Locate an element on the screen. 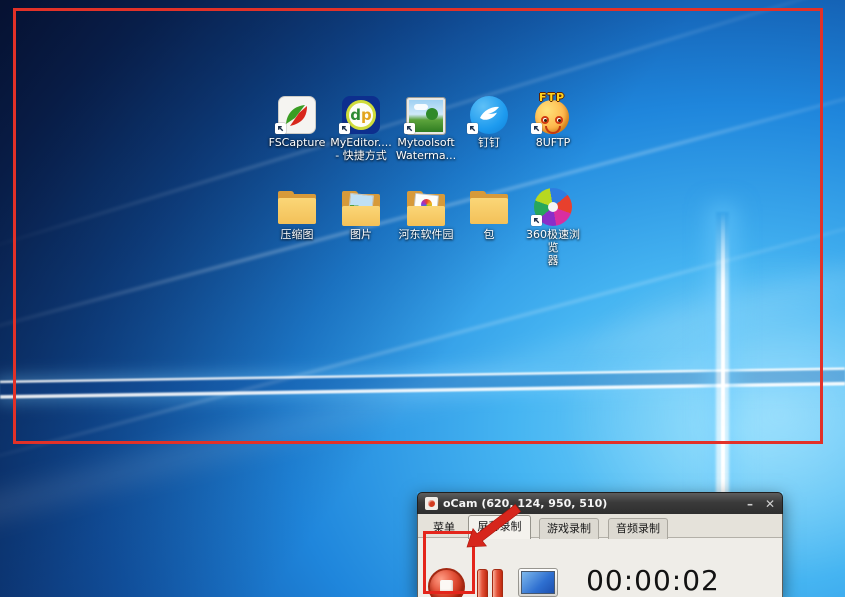  pause-icon is located at coordinates (490, 582).